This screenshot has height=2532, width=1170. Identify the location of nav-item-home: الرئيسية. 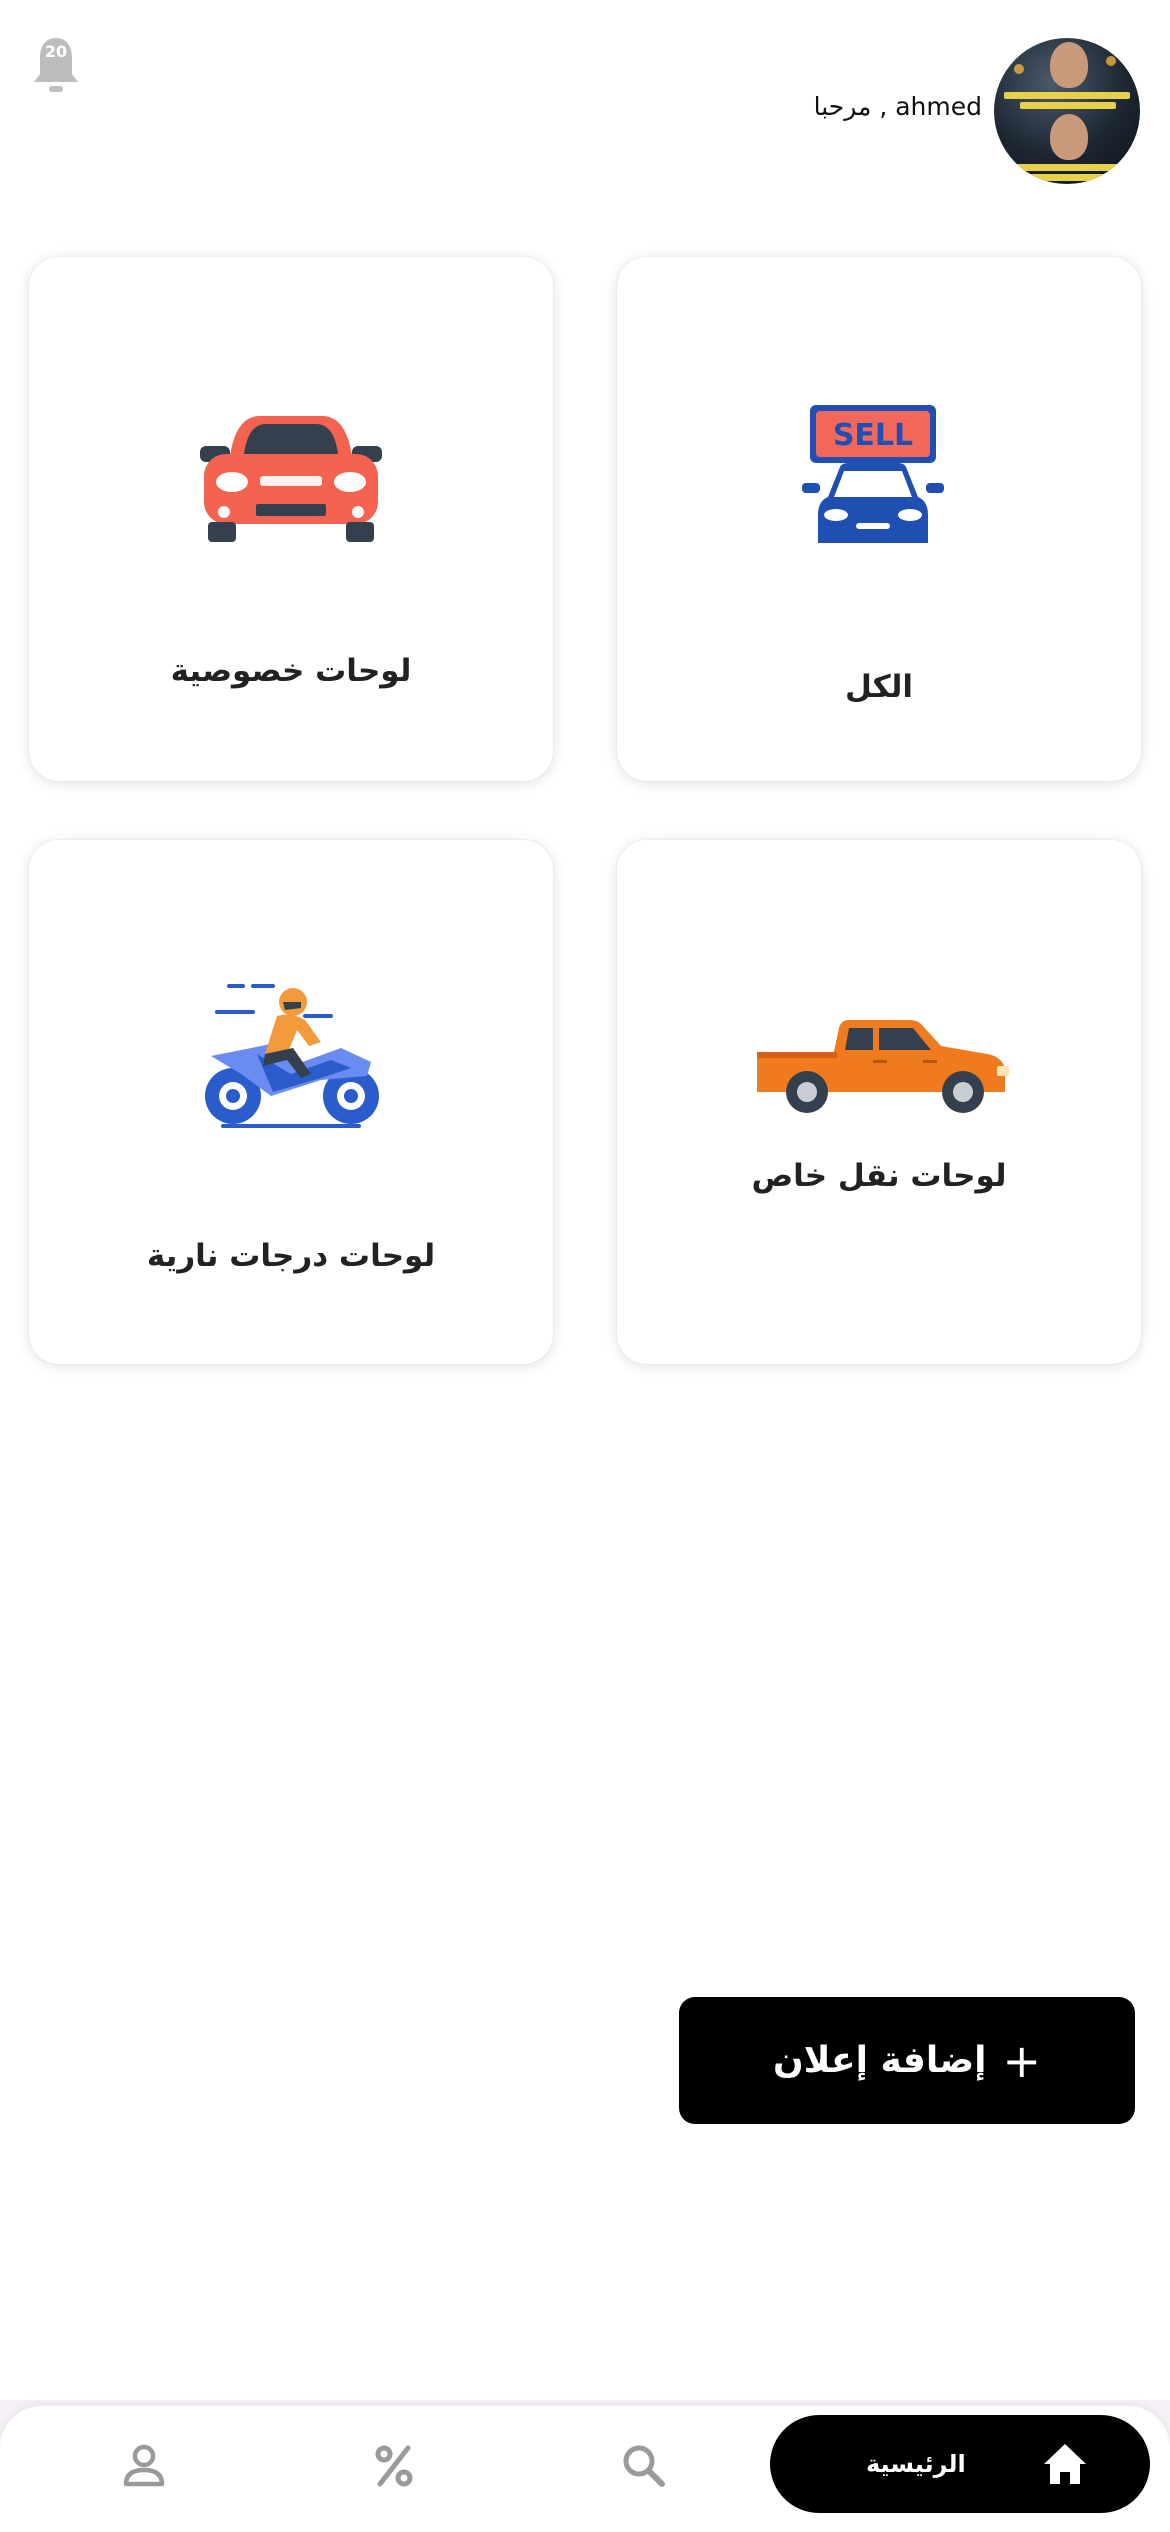
(960, 2464).